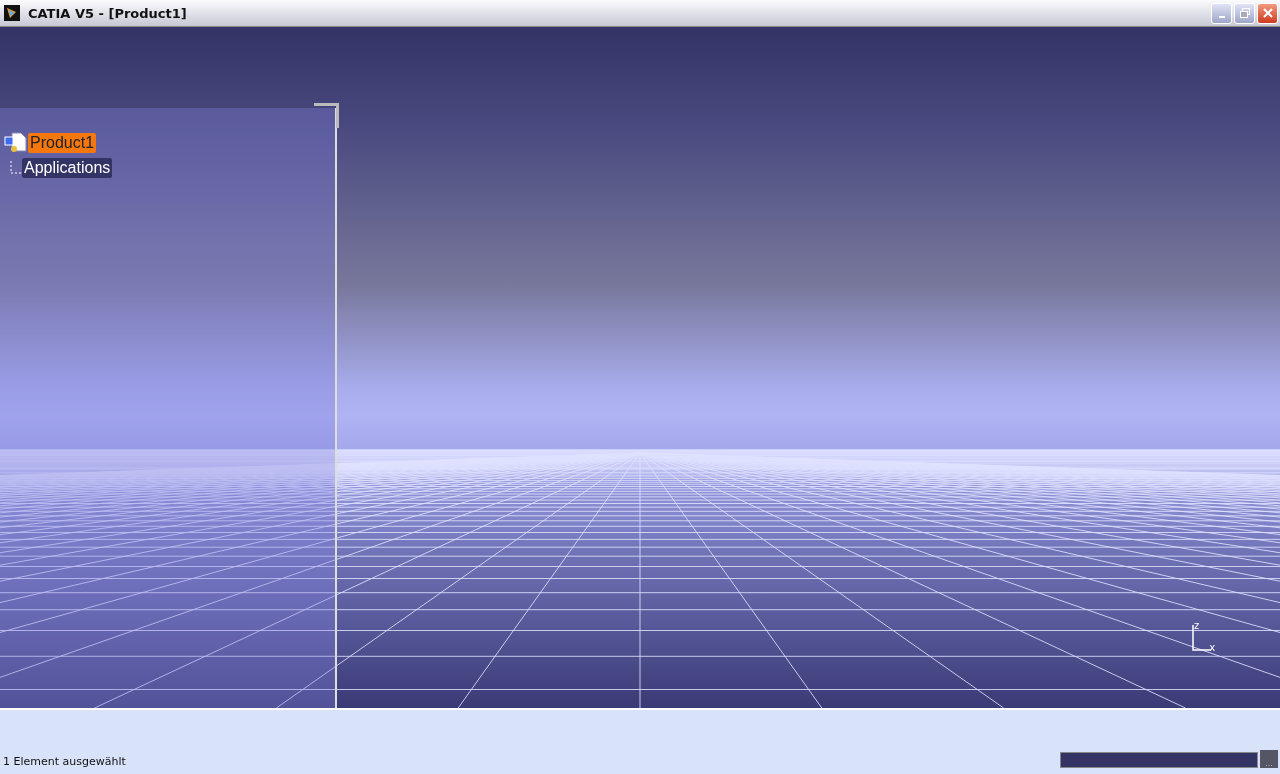 The height and width of the screenshot is (774, 1280). Describe the element at coordinates (326, 115) in the screenshot. I see `panel-corner-bracket` at that location.